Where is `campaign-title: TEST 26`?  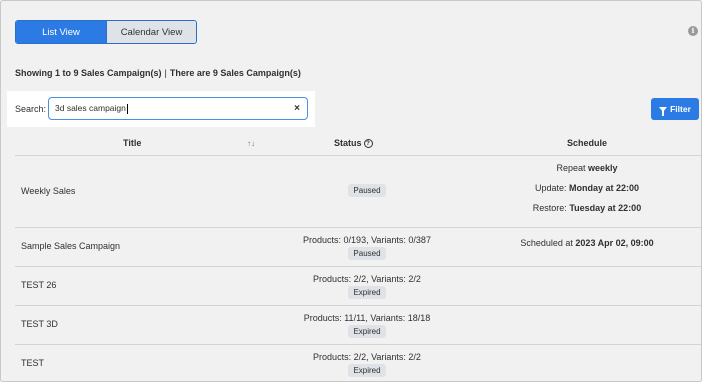 campaign-title: TEST 26 is located at coordinates (38, 285).